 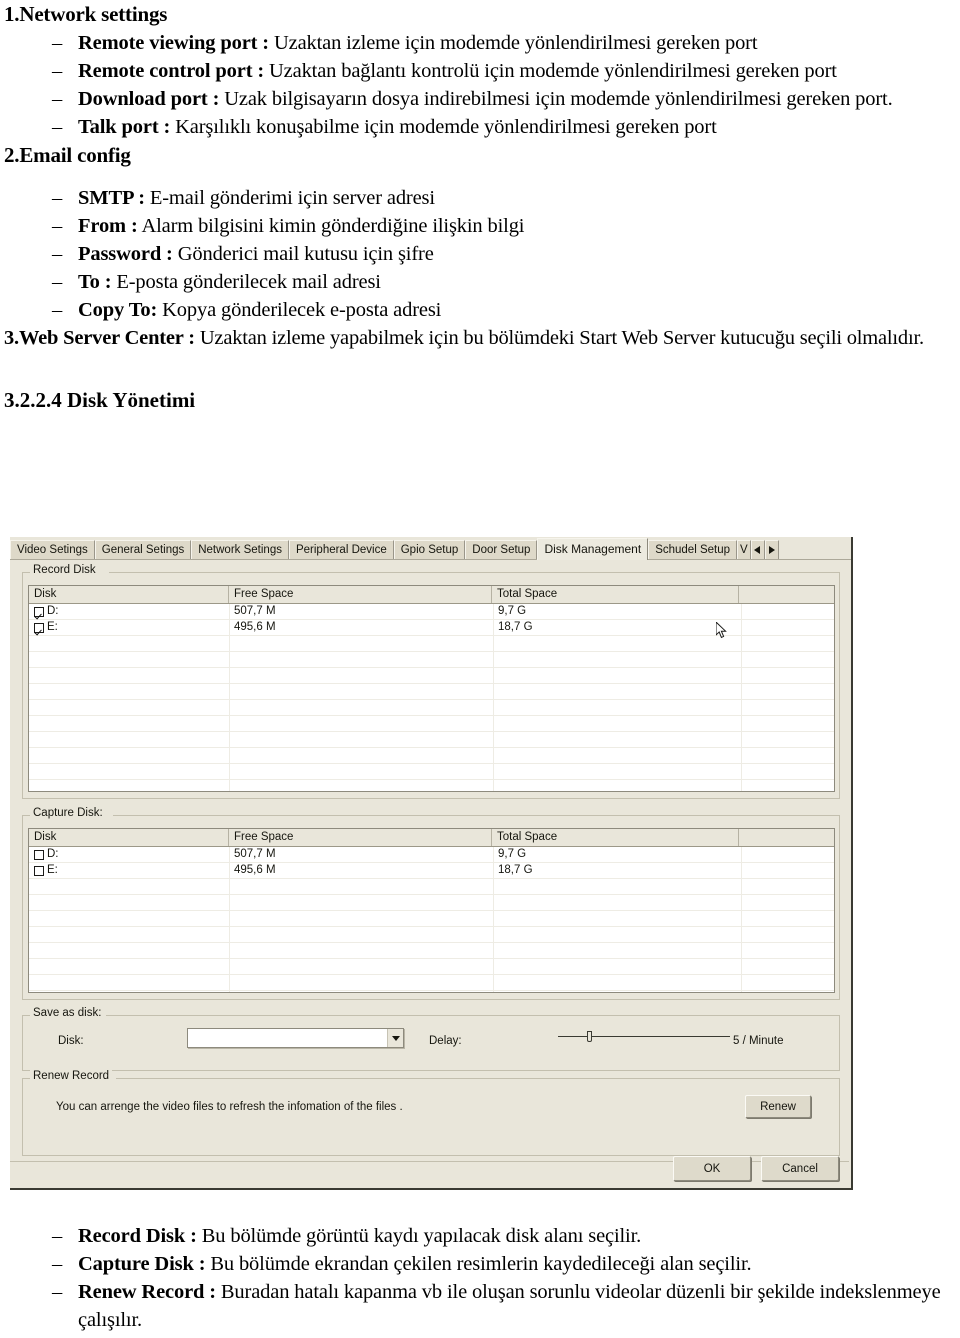 I want to click on save-as-disk-combobox, so click(x=295, y=1038).